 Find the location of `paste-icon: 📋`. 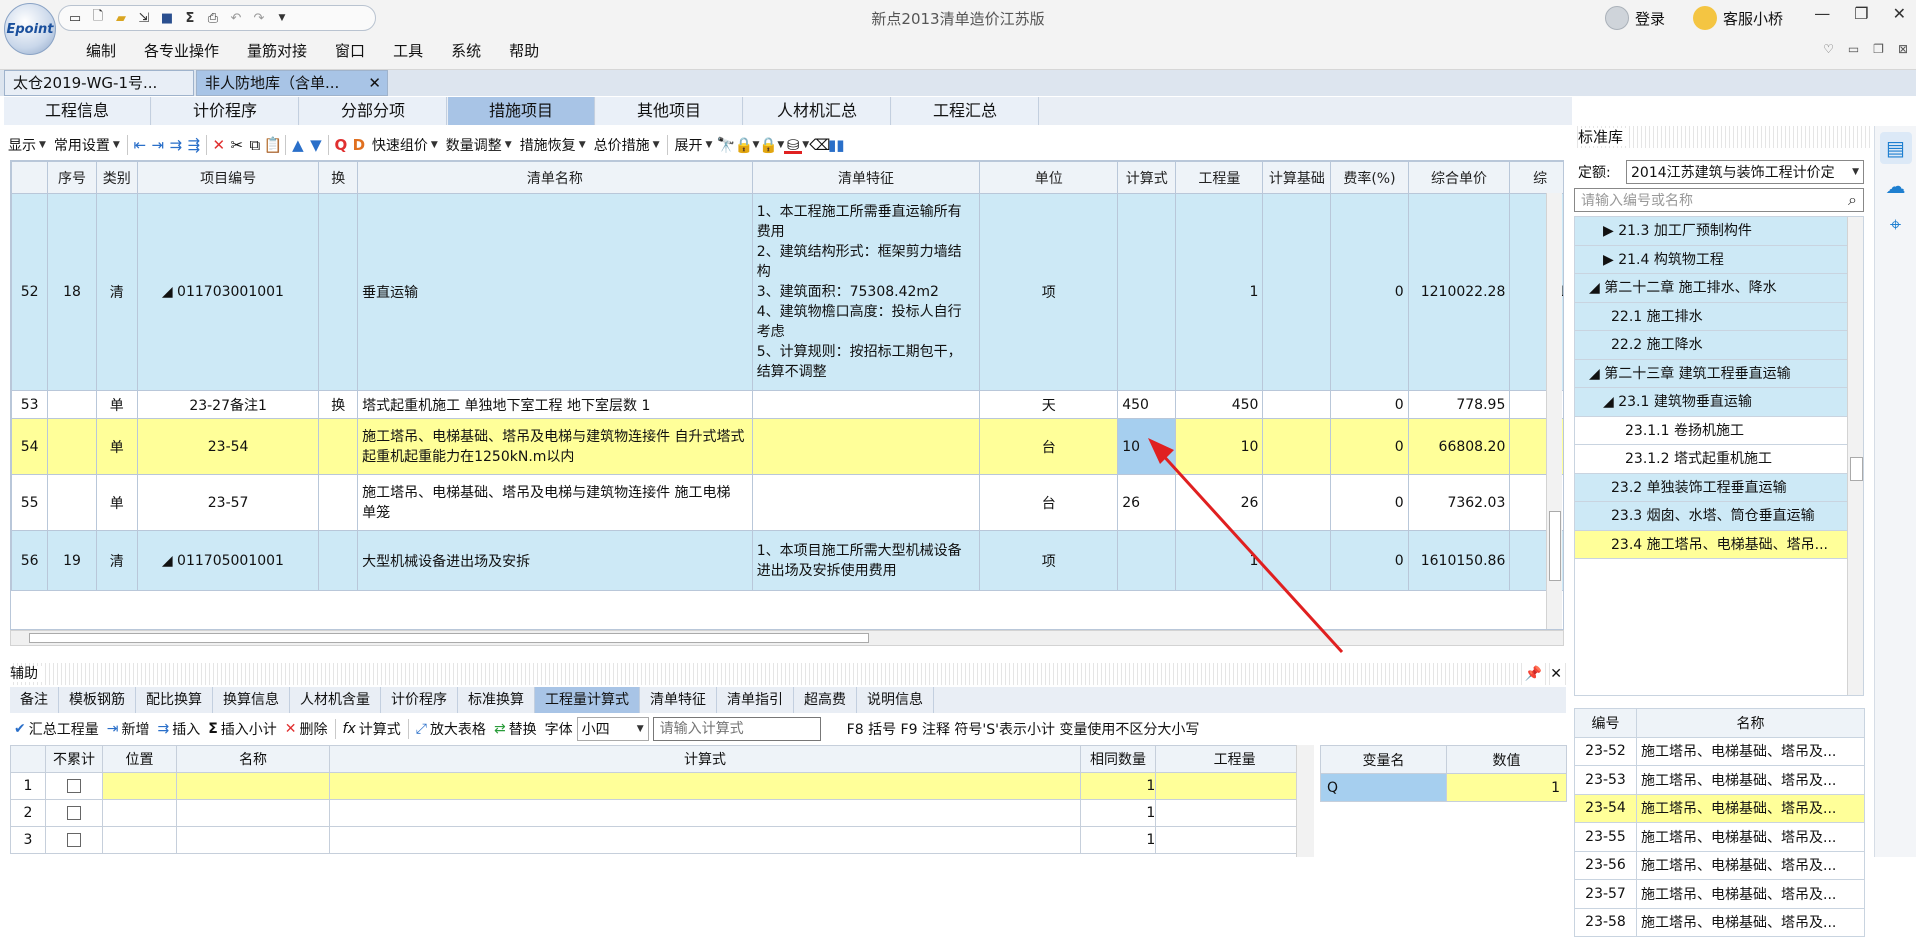

paste-icon: 📋 is located at coordinates (273, 145).